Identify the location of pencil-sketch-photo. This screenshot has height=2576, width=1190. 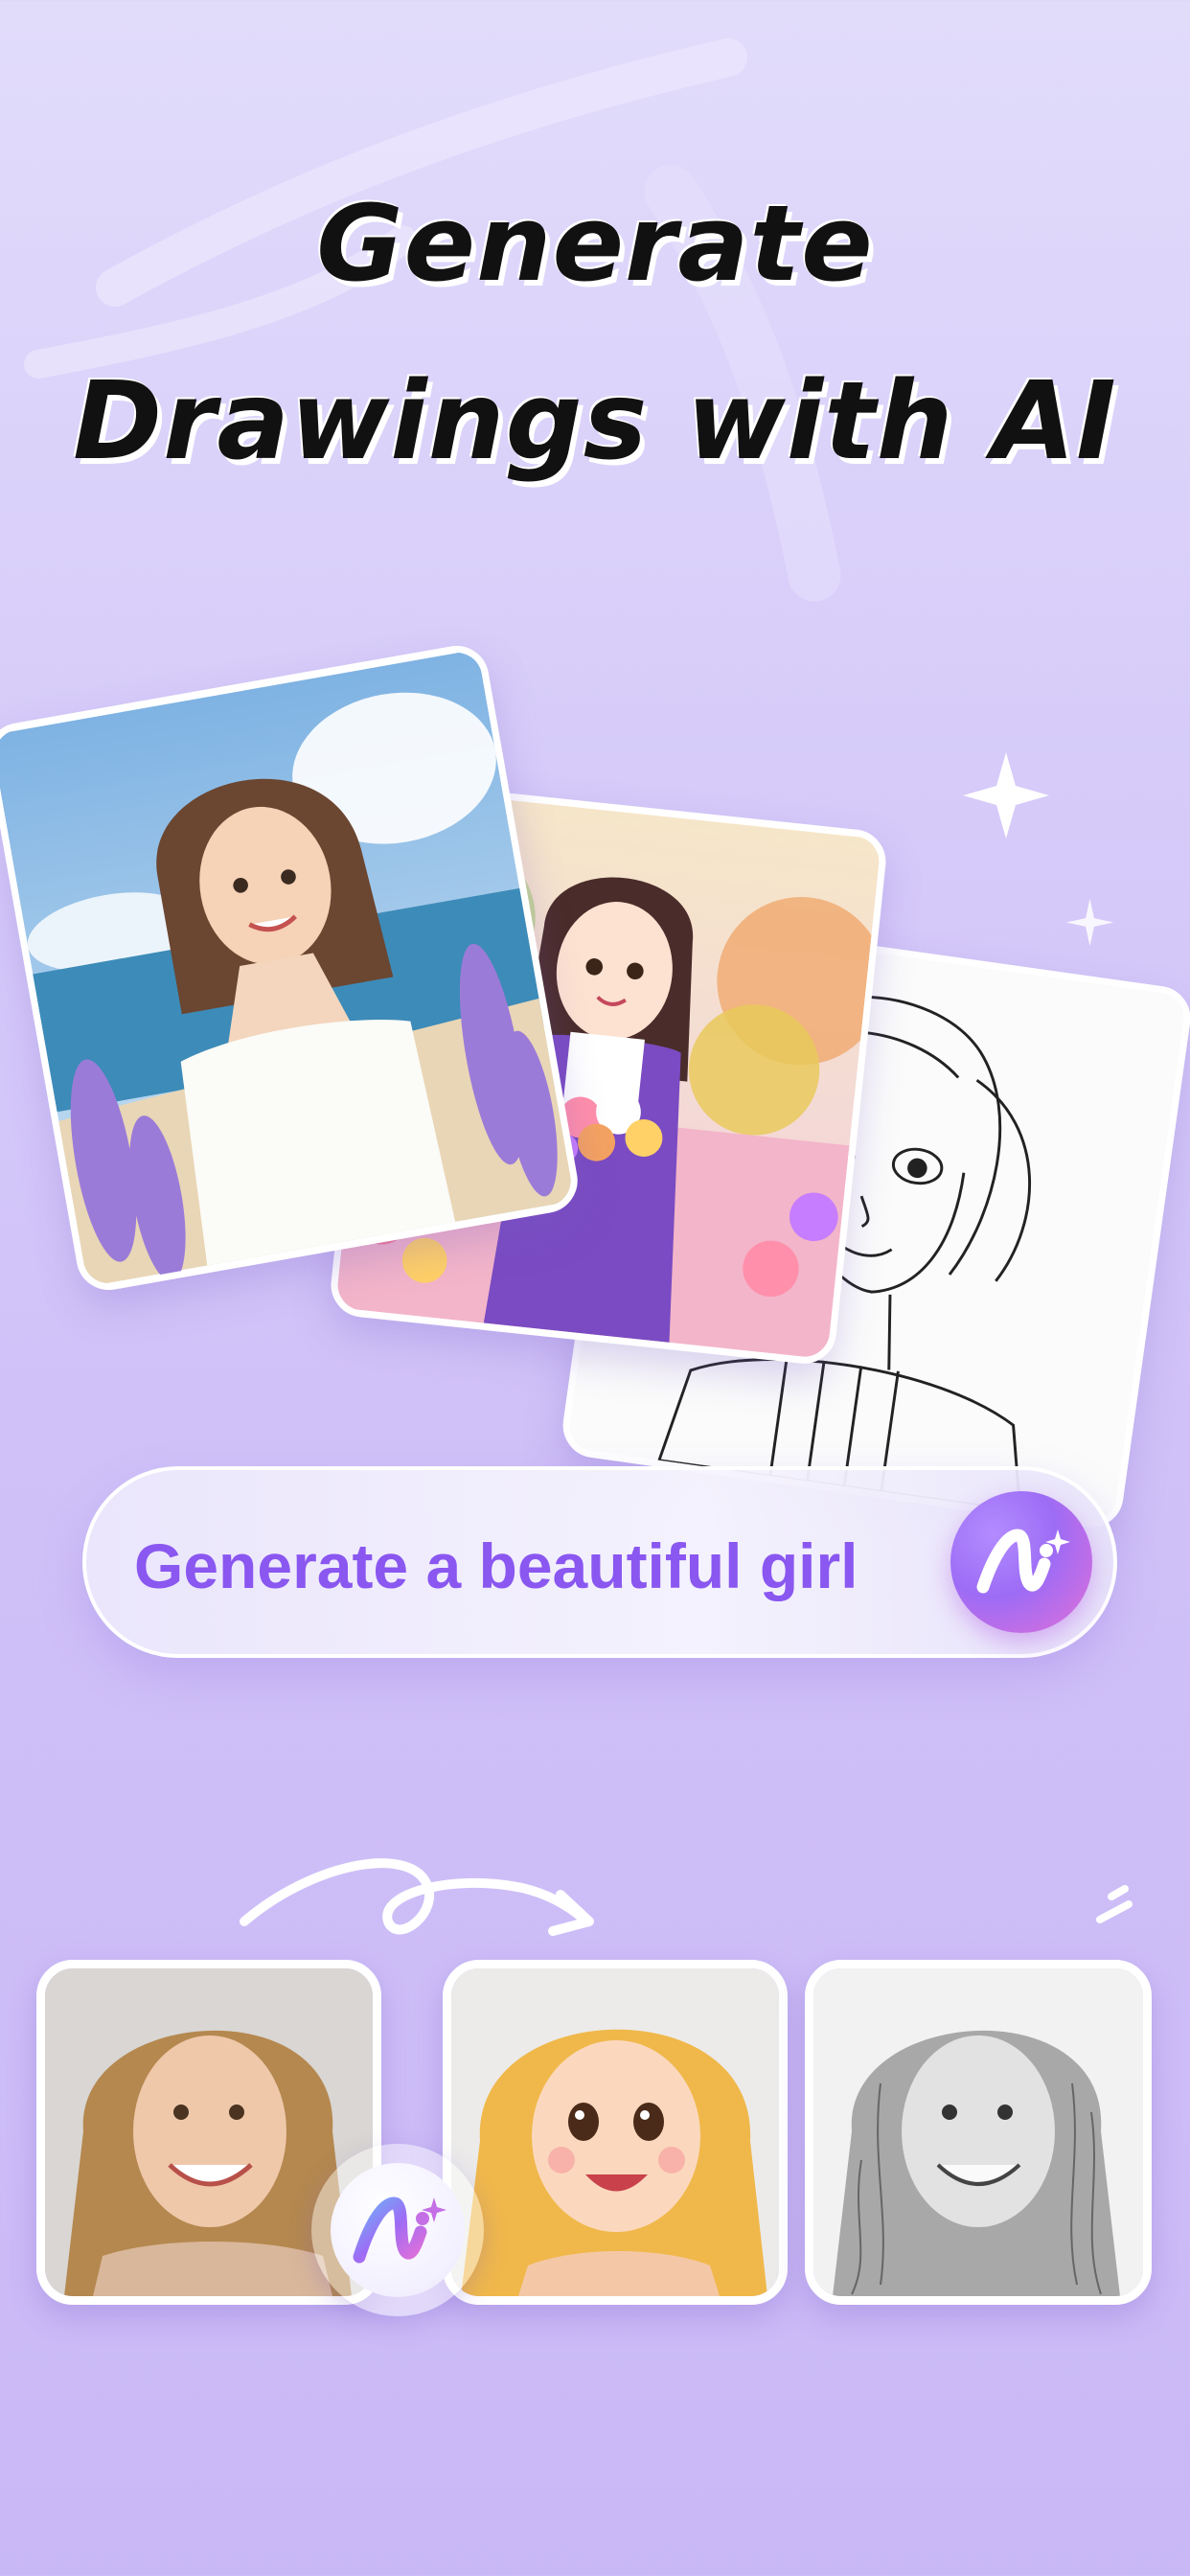
(979, 2133).